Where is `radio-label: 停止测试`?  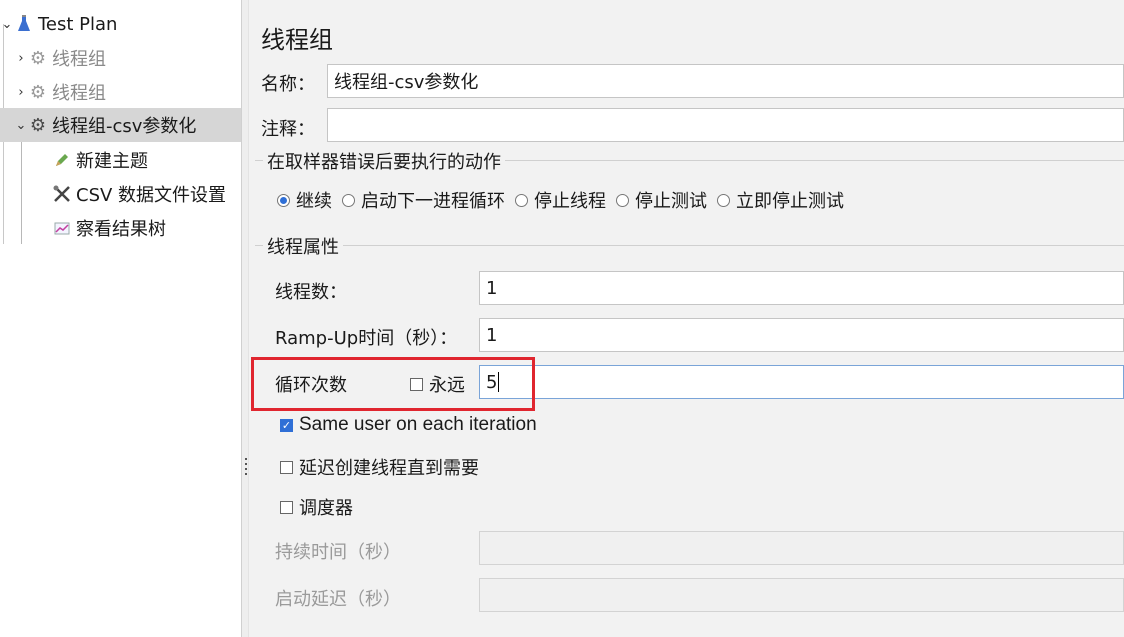
radio-label: 停止测试 is located at coordinates (671, 201).